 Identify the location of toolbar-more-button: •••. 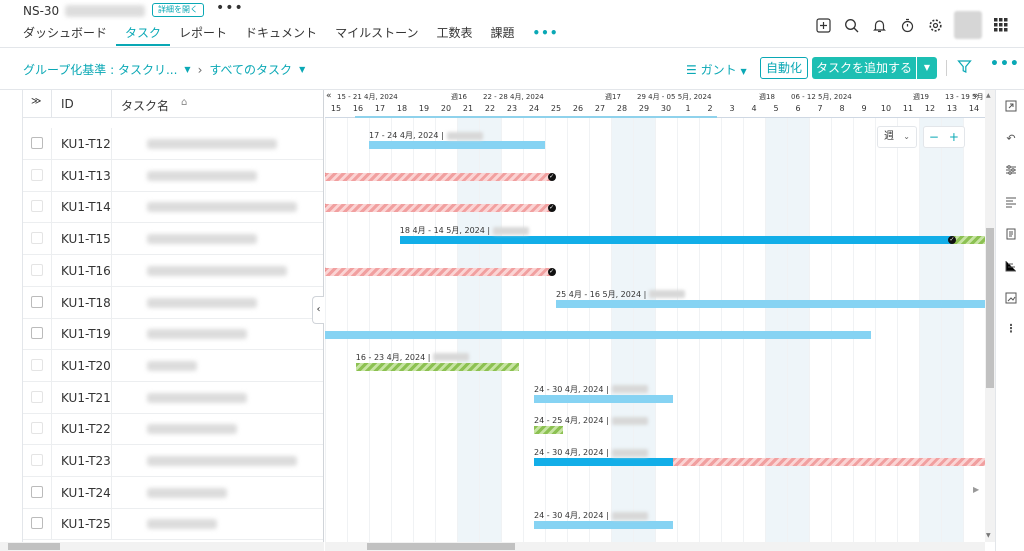
(1005, 64).